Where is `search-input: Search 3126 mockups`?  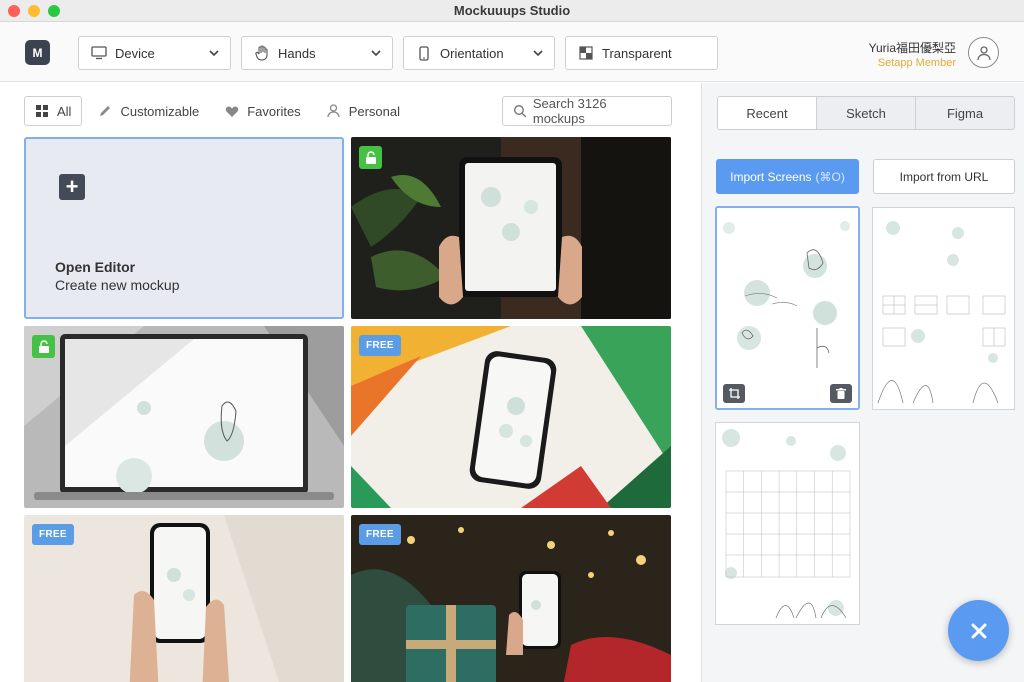 search-input: Search 3126 mockups is located at coordinates (587, 111).